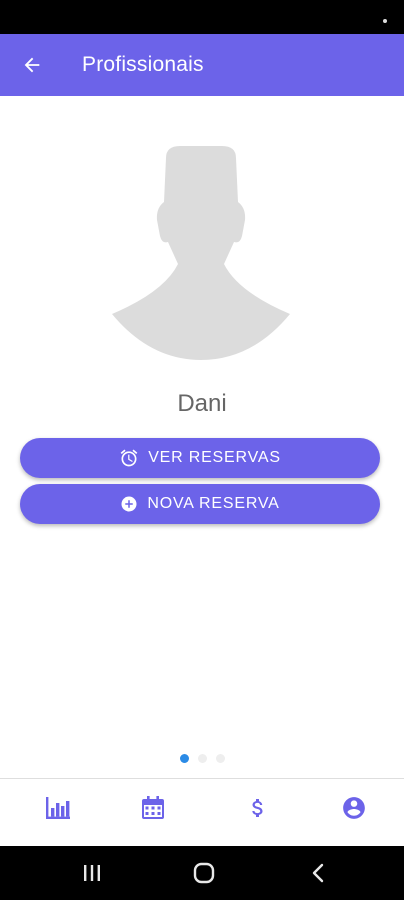 The width and height of the screenshot is (404, 900). I want to click on system-back-button, so click(318, 873).